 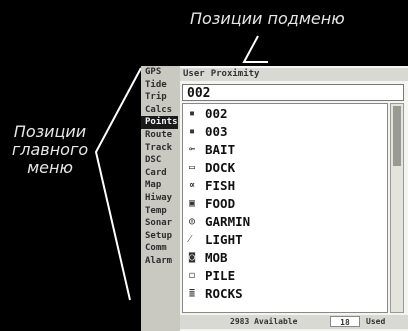 What do you see at coordinates (293, 92) in the screenshot?
I see `search-input: 002` at bounding box center [293, 92].